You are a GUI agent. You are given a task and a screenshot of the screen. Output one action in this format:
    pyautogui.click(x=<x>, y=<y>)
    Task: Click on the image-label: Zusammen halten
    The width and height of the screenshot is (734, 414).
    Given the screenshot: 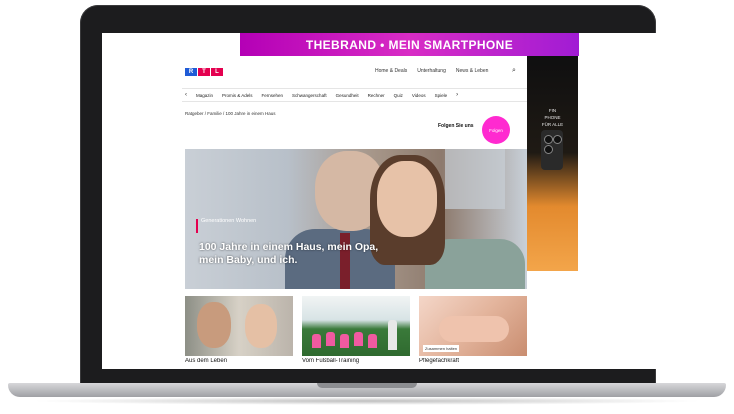 What is the action you would take?
    pyautogui.click(x=441, y=348)
    